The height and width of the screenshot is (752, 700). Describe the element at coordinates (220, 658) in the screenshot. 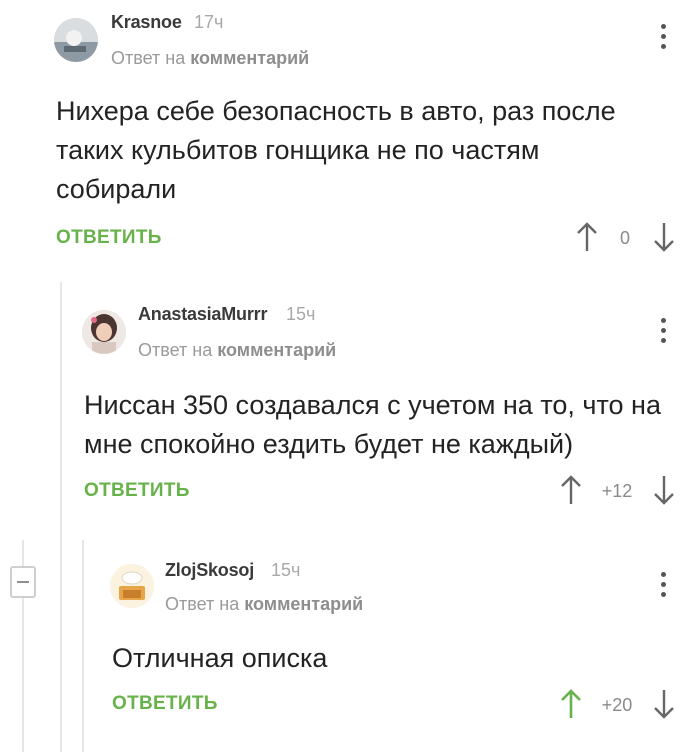

I see `comment-text: Отличная описка` at that location.